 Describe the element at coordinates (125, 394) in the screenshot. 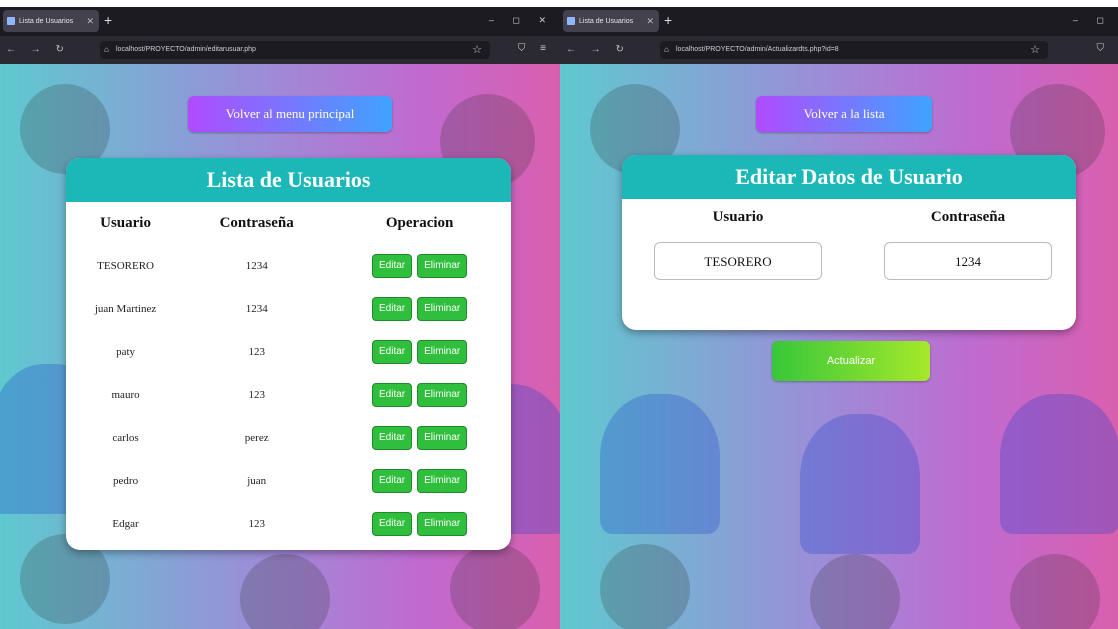

I see `cell-usuario: mauro` at that location.